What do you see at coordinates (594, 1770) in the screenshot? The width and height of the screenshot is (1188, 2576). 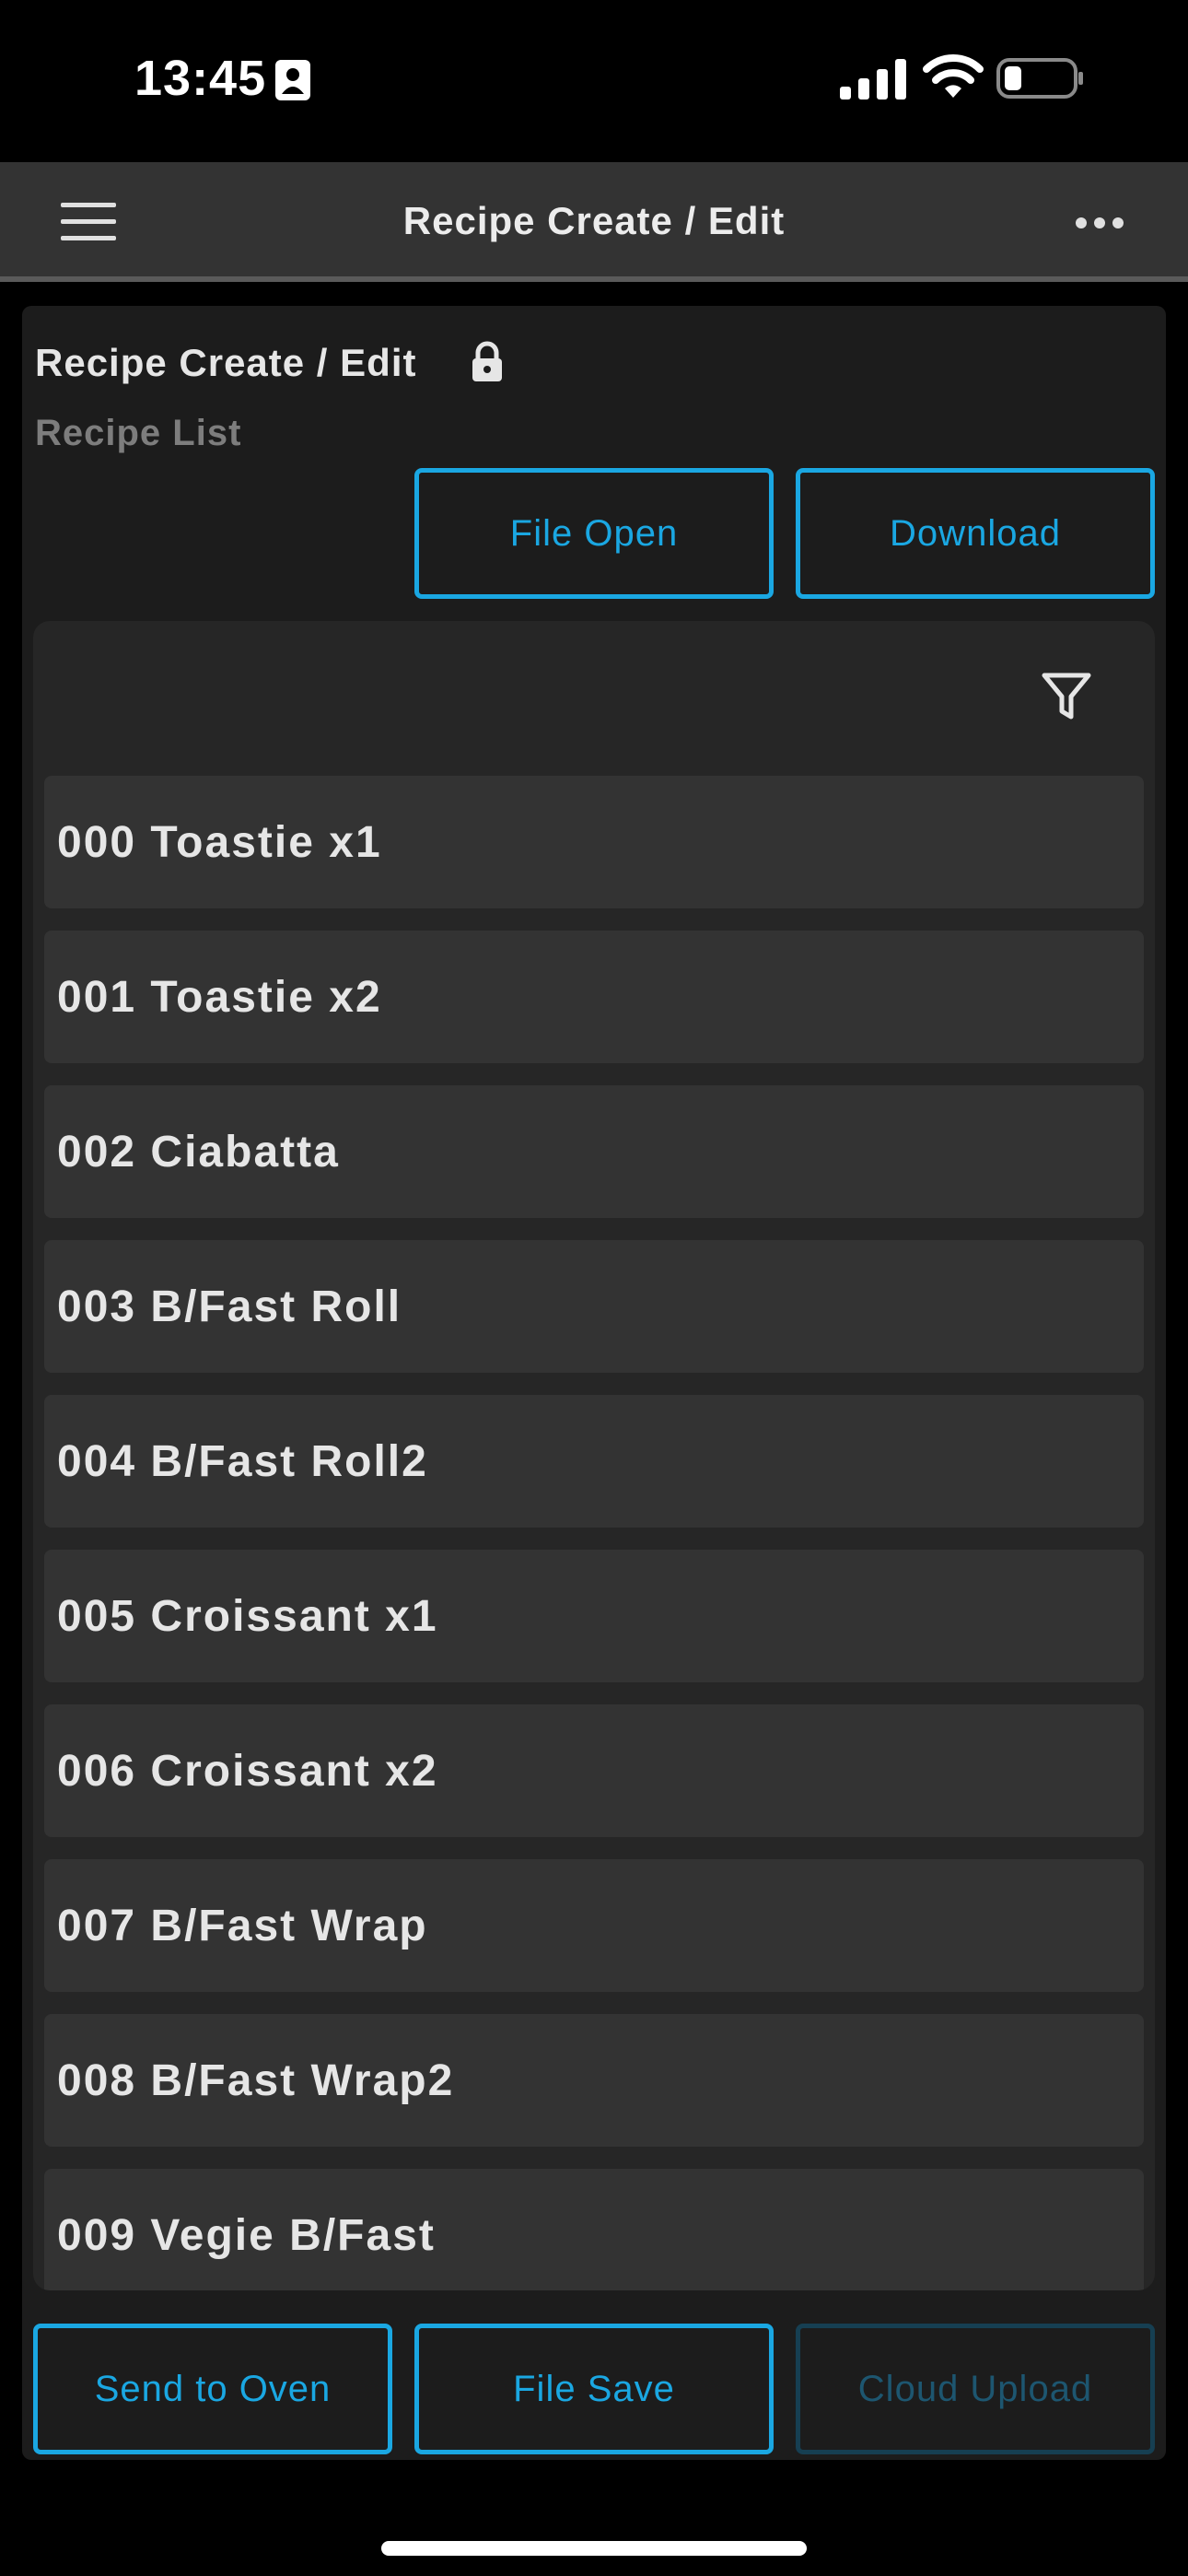 I see `list-item: 006 Croissant x2` at bounding box center [594, 1770].